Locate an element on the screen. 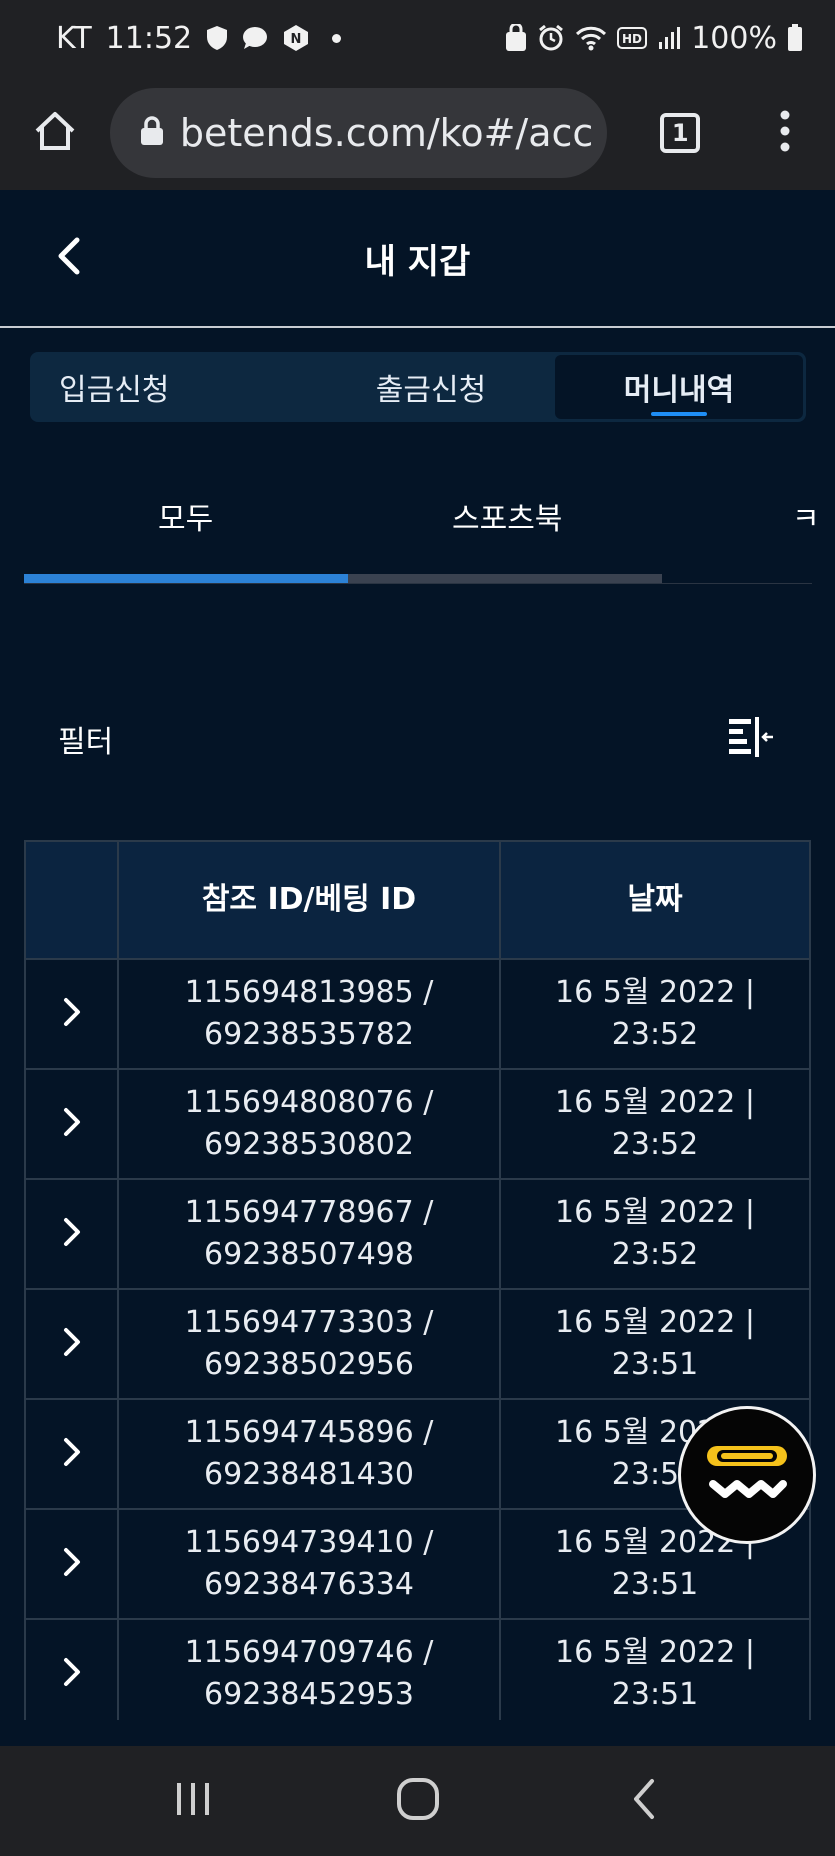  table-header: 참조 ID/베팅 ID 날짜 is located at coordinates (417, 900).